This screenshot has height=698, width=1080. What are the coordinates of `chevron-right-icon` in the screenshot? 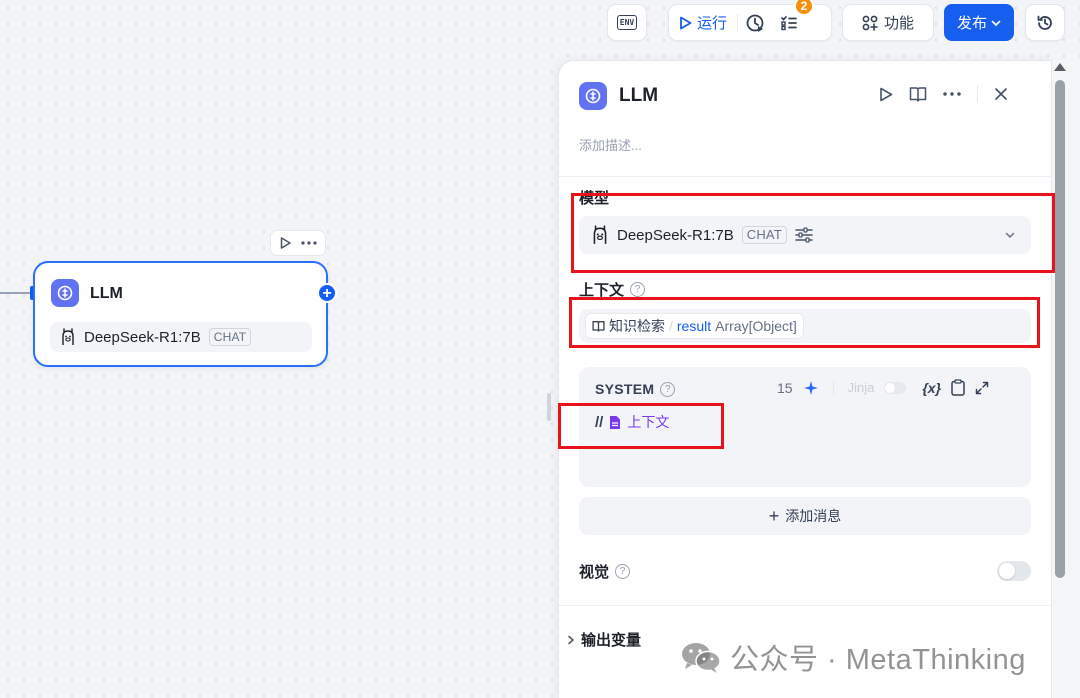 It's located at (571, 639).